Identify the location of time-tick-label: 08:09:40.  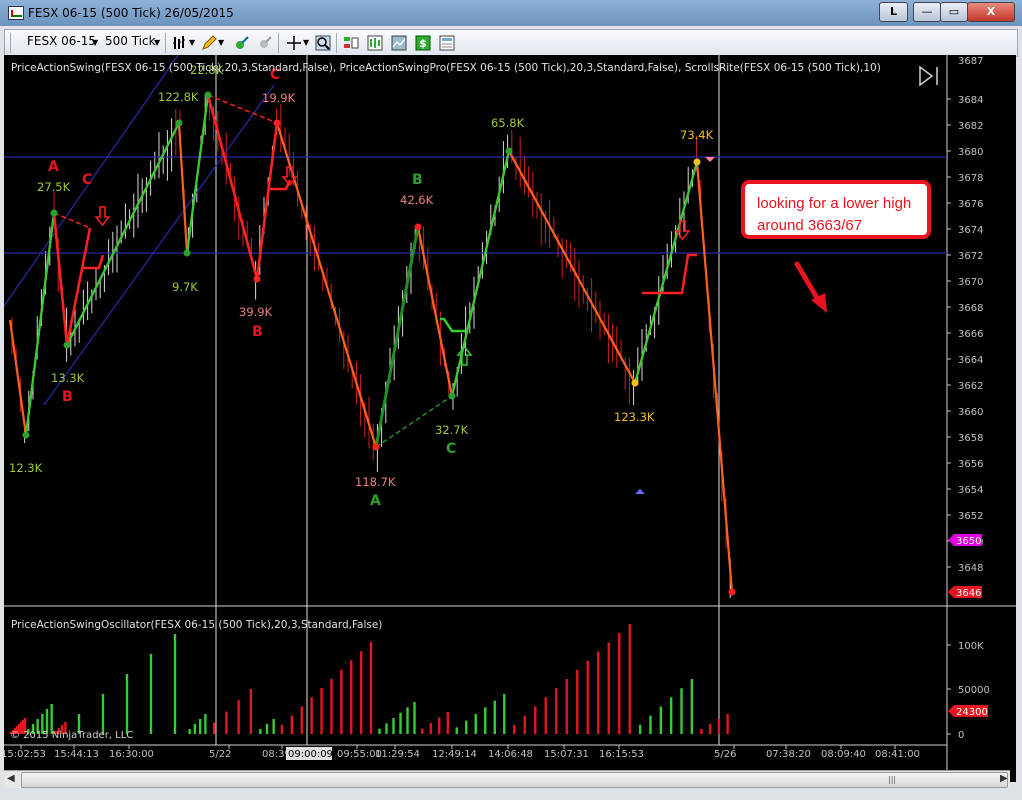
(843, 754).